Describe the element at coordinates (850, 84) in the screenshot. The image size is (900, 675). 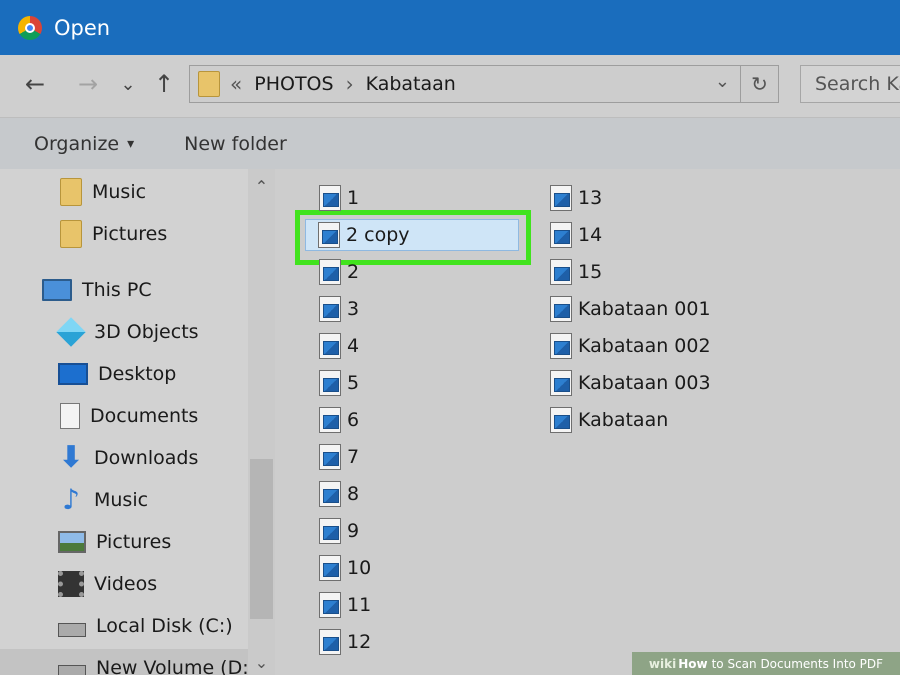
I see `search-input: Search Ka` at that location.